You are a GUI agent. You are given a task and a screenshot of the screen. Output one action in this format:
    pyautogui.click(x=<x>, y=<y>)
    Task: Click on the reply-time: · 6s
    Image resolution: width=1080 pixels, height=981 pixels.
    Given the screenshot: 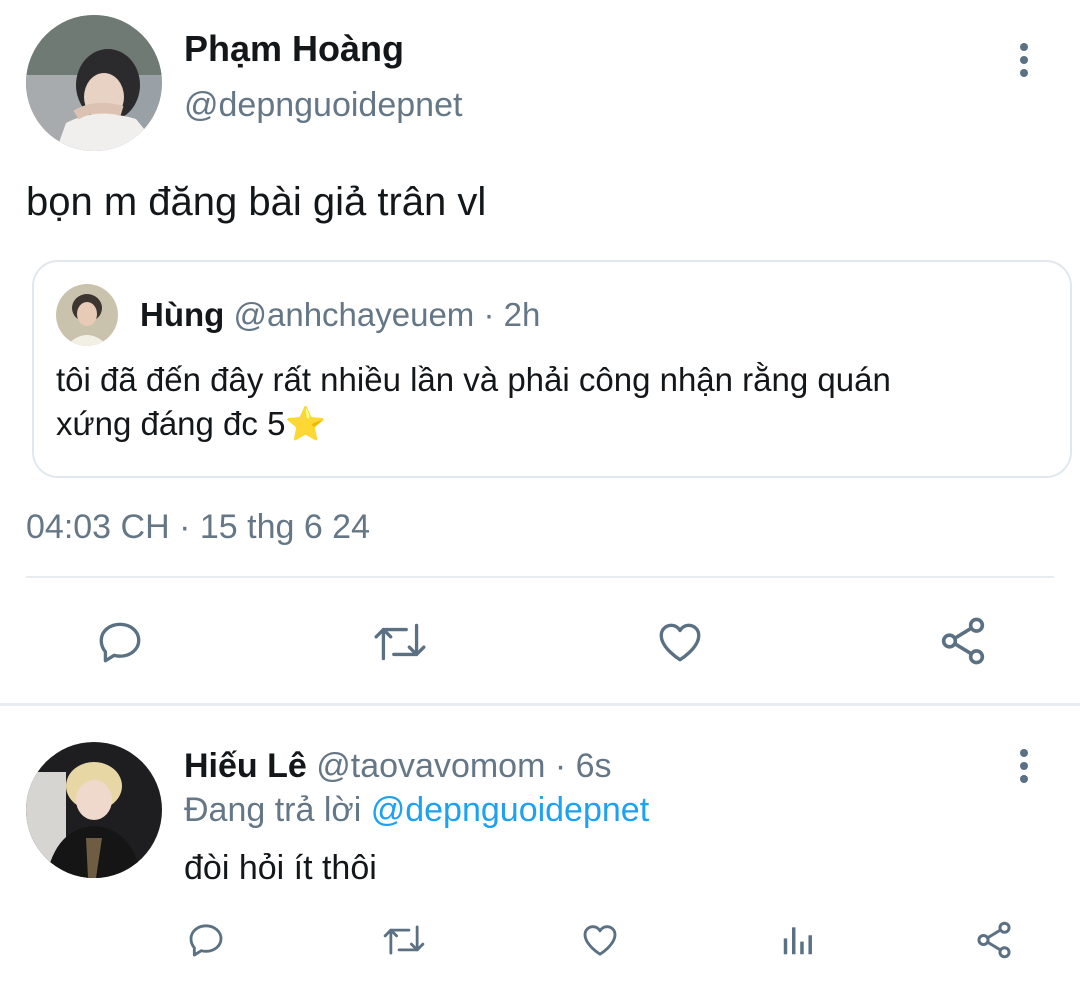 What is the action you would take?
    pyautogui.click(x=583, y=766)
    